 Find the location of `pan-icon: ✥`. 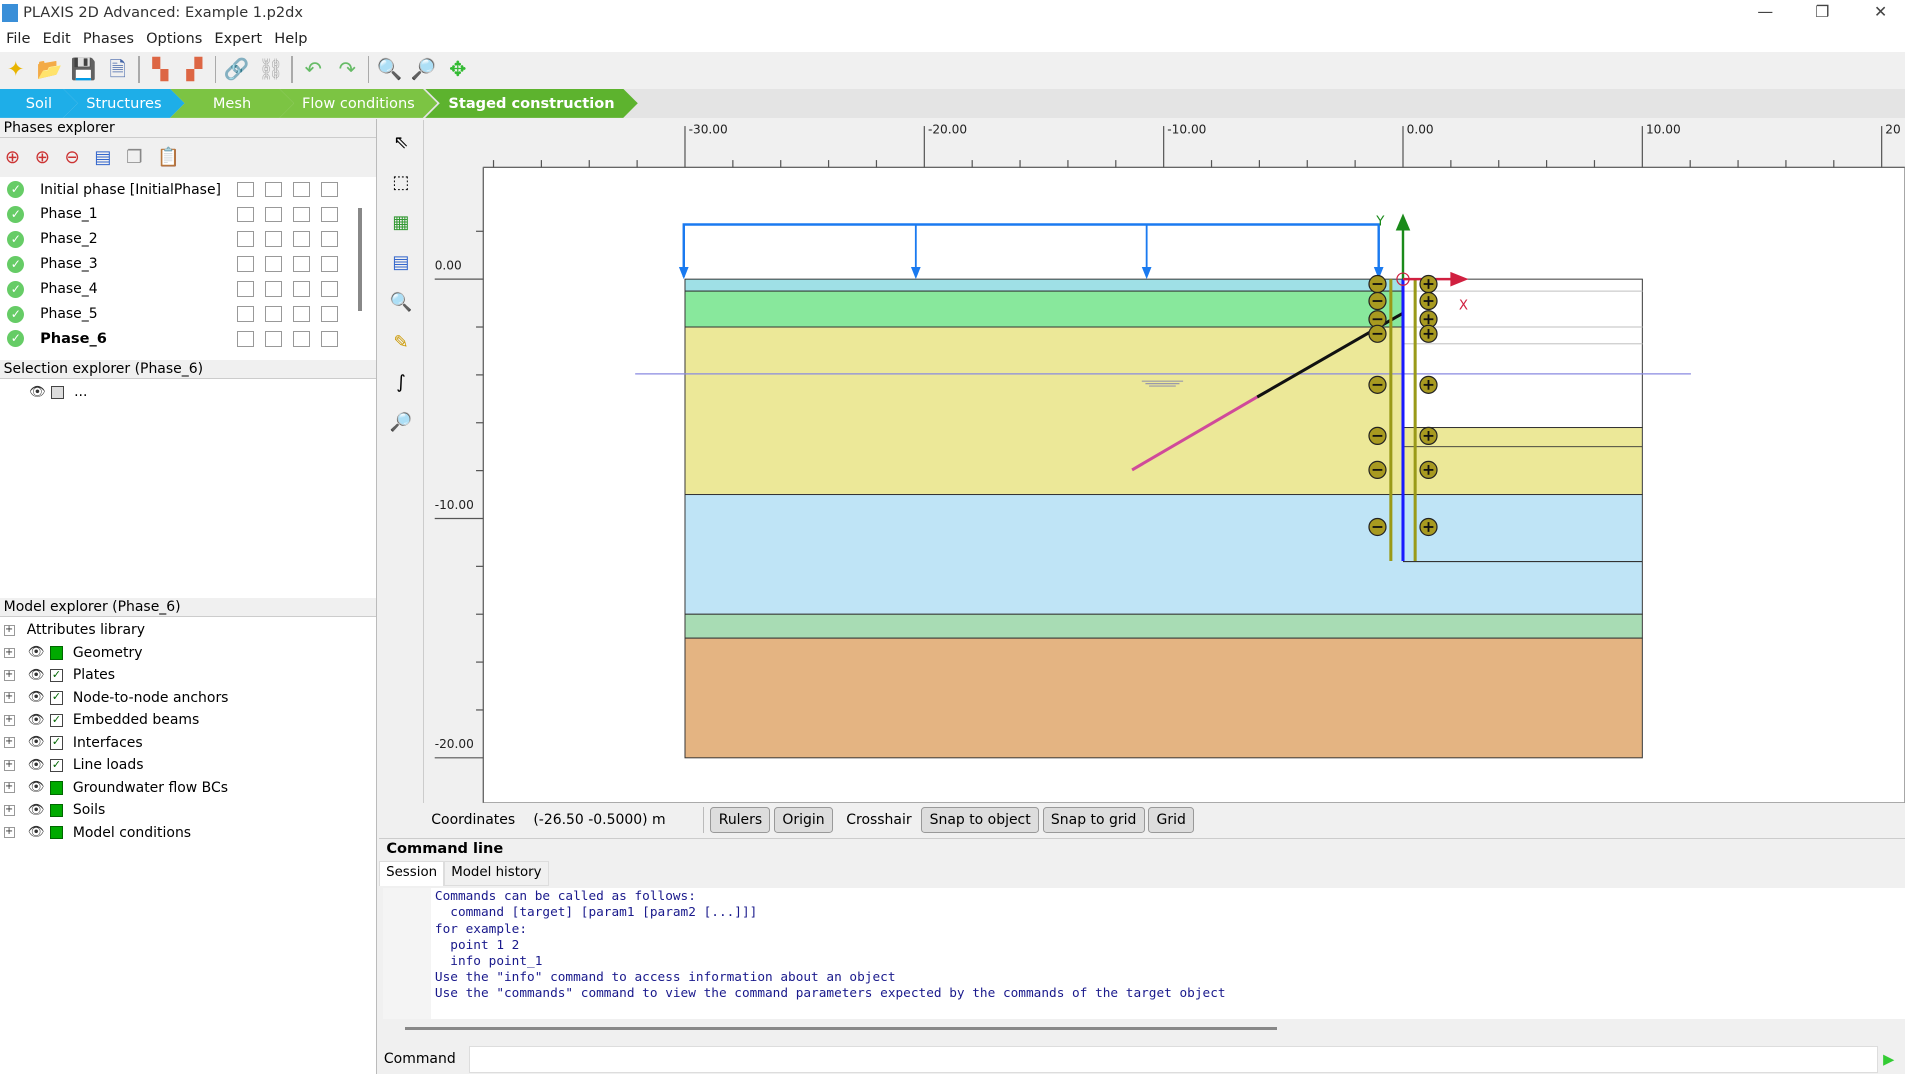

pan-icon: ✥ is located at coordinates (457, 69).